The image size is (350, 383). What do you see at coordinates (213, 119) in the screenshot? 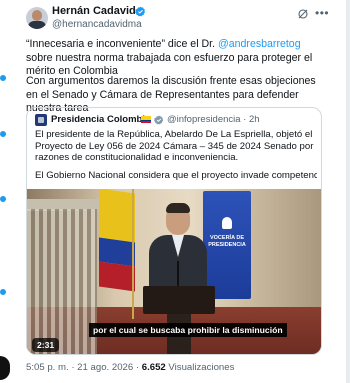
I see `quote-handle-time: @infopresidencia · 2h` at bounding box center [213, 119].